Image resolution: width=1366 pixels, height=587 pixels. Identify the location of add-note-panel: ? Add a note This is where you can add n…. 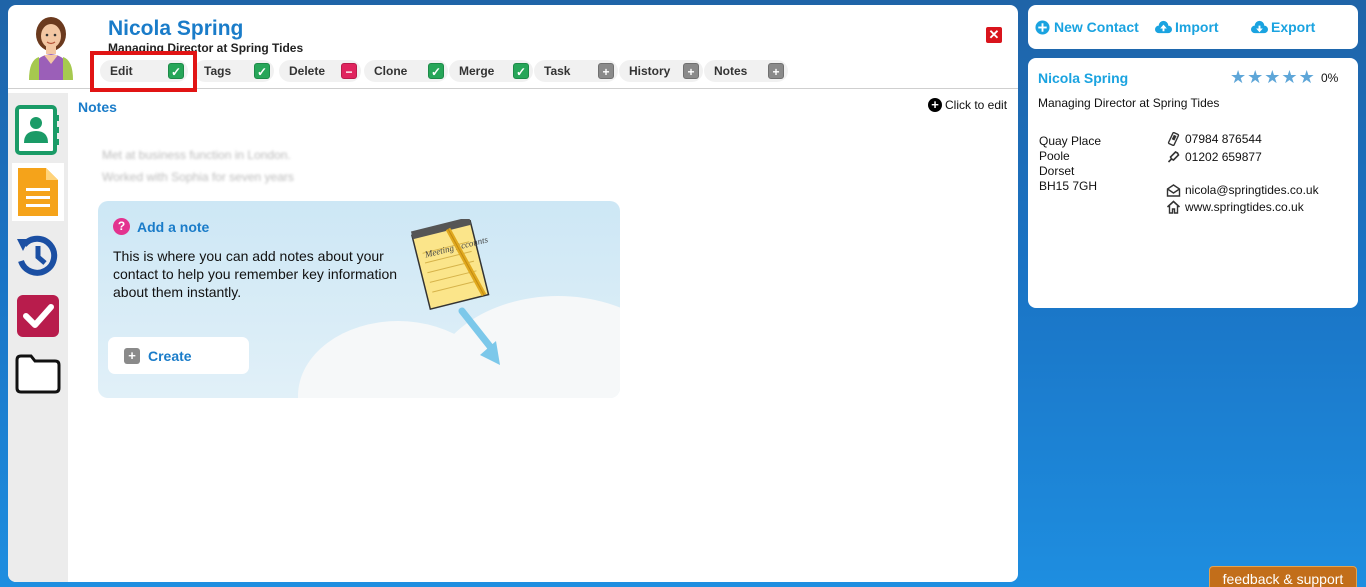
(359, 299).